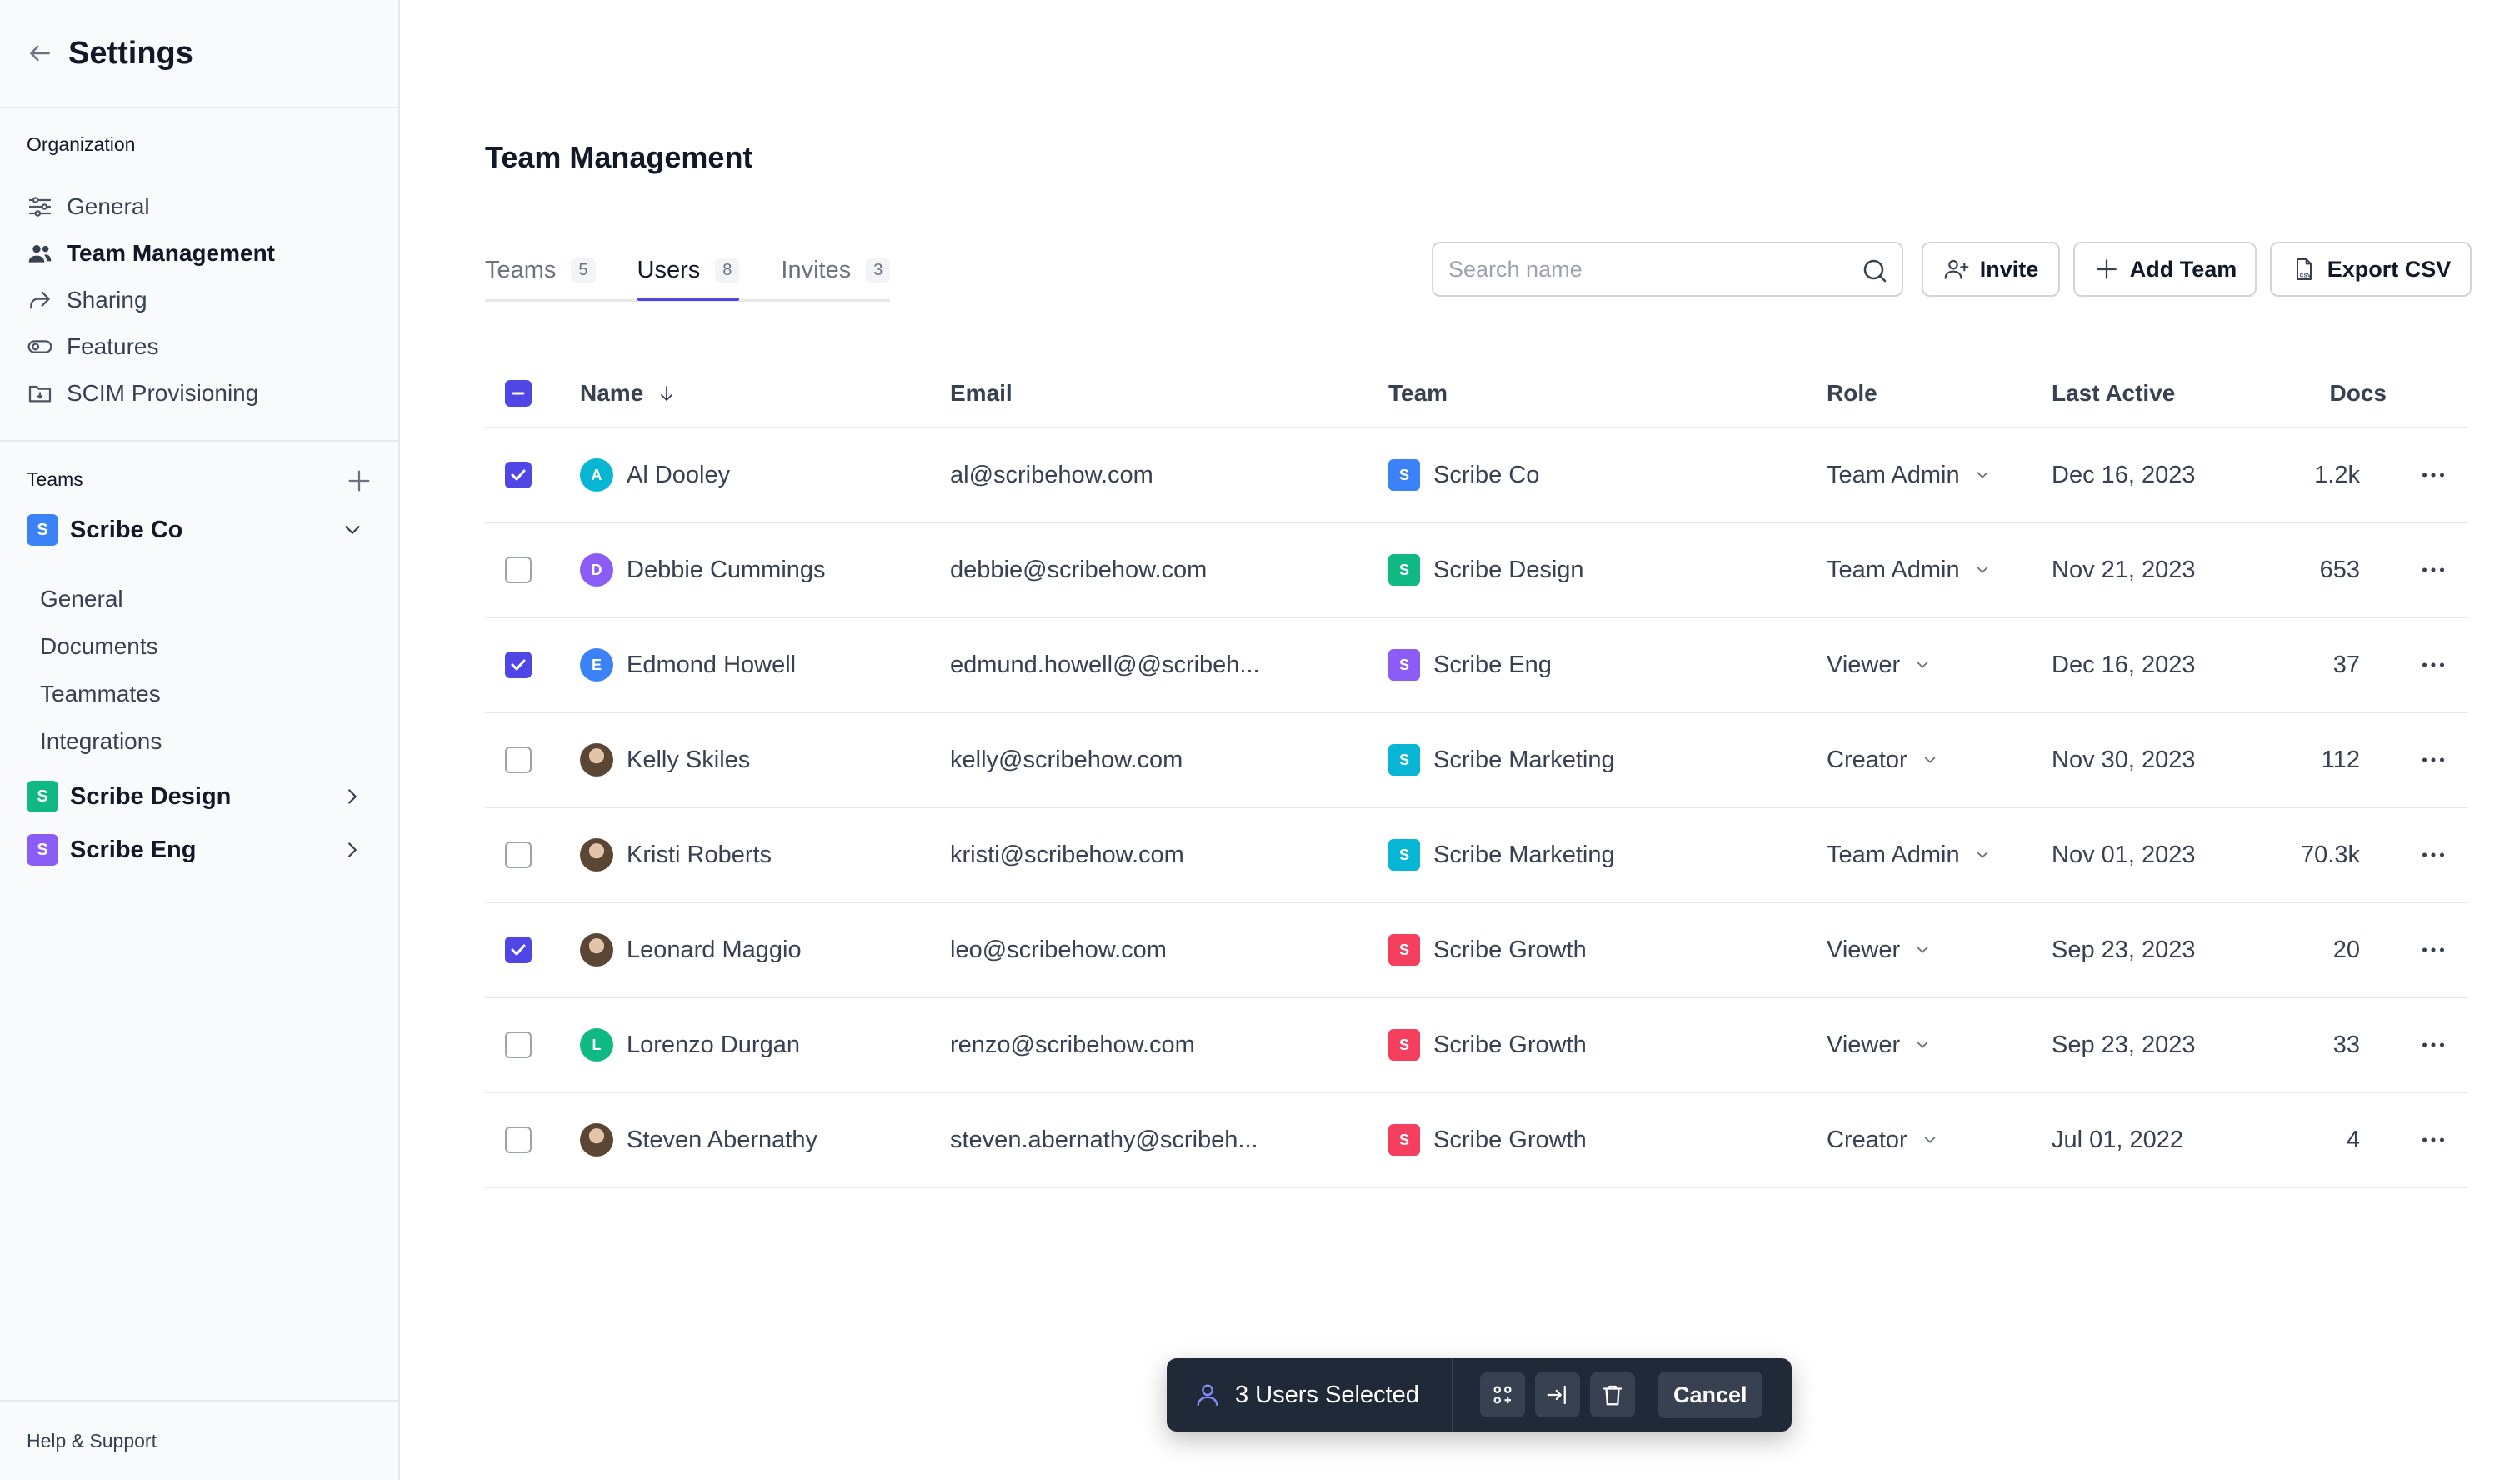 The image size is (2520, 1480). Describe the element at coordinates (101, 741) in the screenshot. I see `subnav-integrations: Integrations` at that location.